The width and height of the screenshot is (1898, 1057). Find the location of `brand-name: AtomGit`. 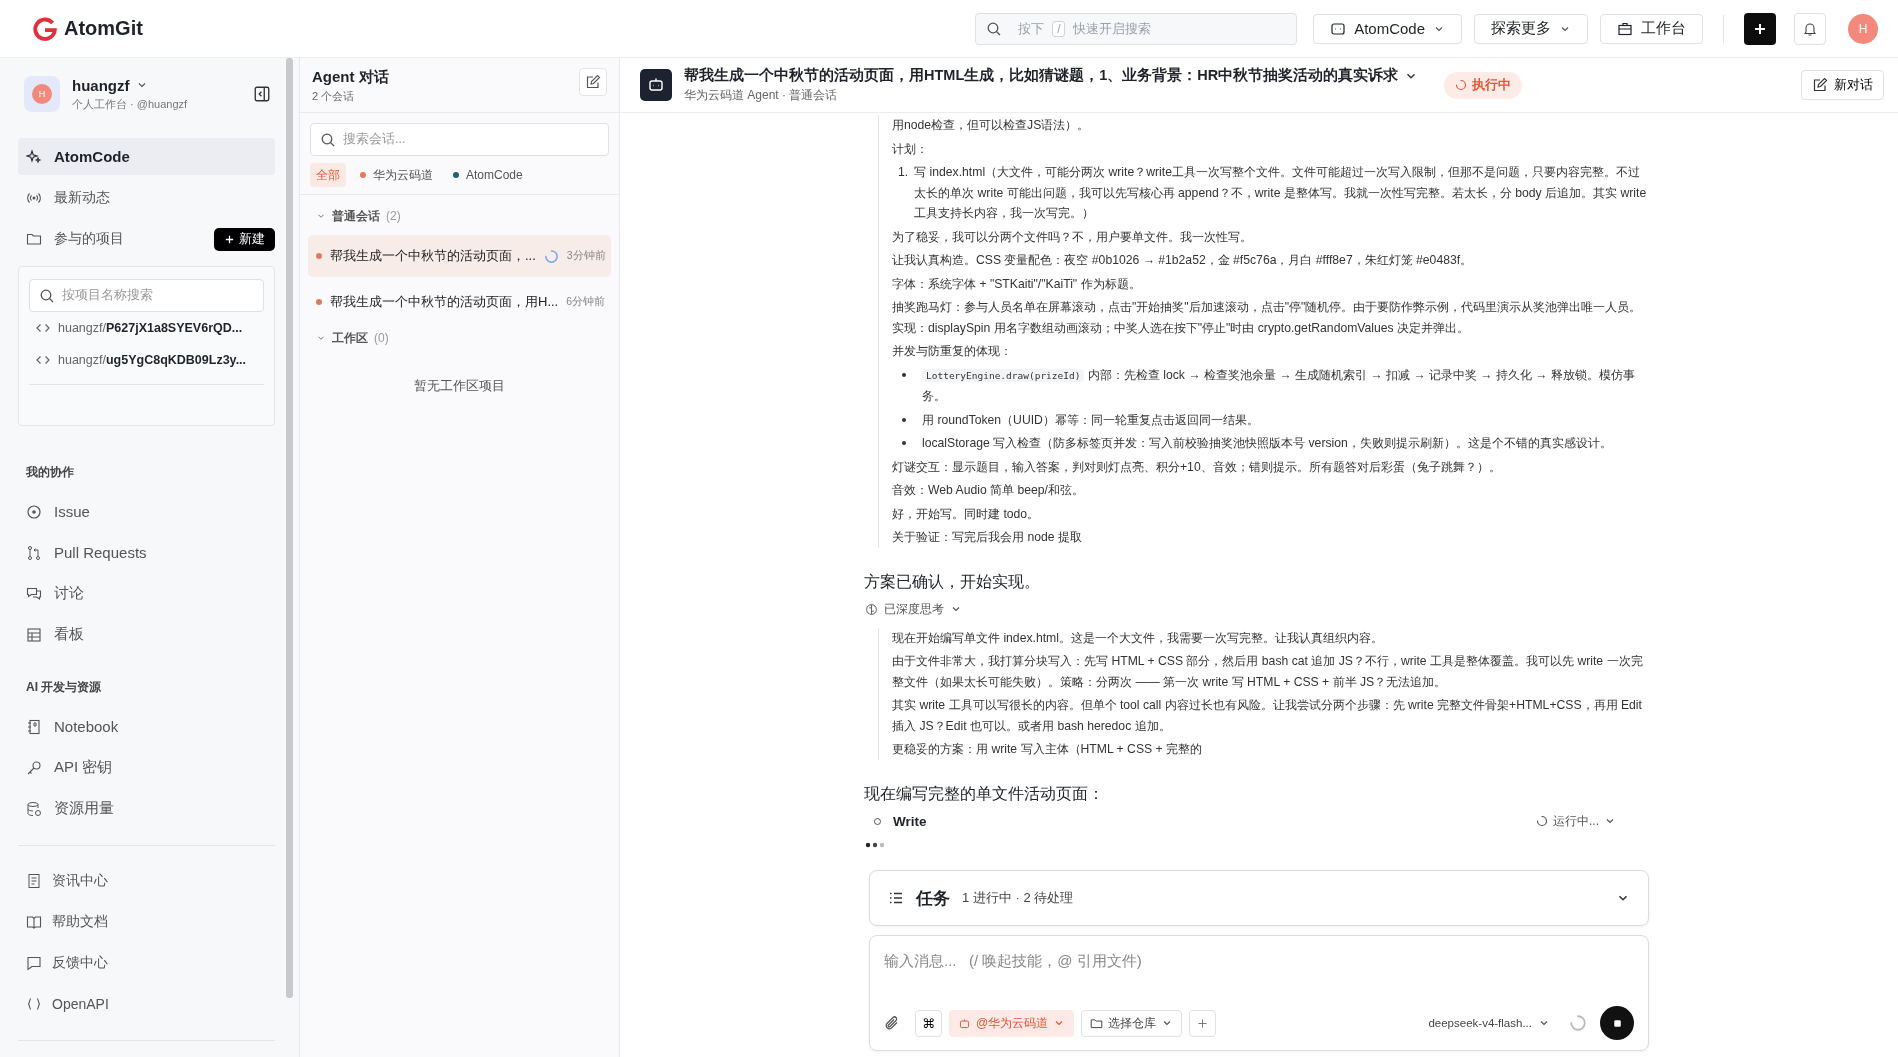

brand-name: AtomGit is located at coordinates (103, 28).